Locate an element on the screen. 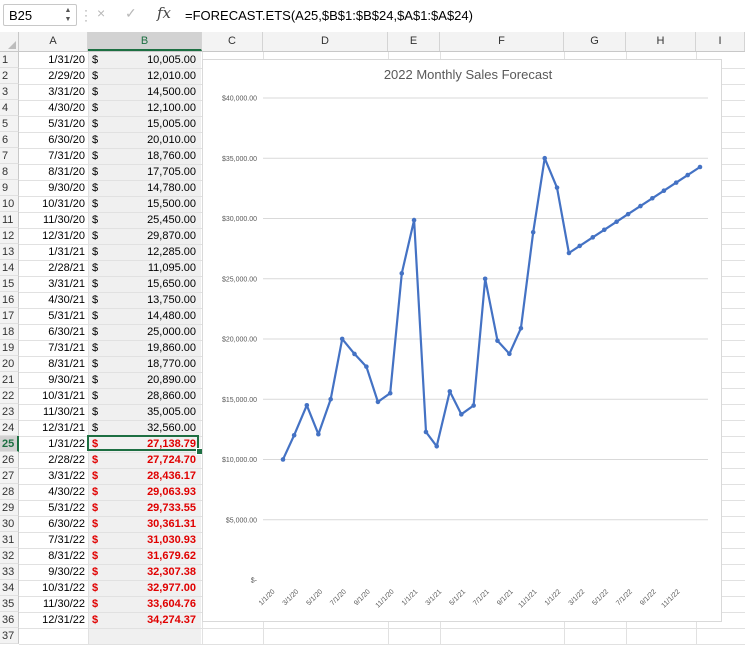 This screenshot has width=745, height=645. cell-forecast-value: 28,436.17 is located at coordinates (149, 476).